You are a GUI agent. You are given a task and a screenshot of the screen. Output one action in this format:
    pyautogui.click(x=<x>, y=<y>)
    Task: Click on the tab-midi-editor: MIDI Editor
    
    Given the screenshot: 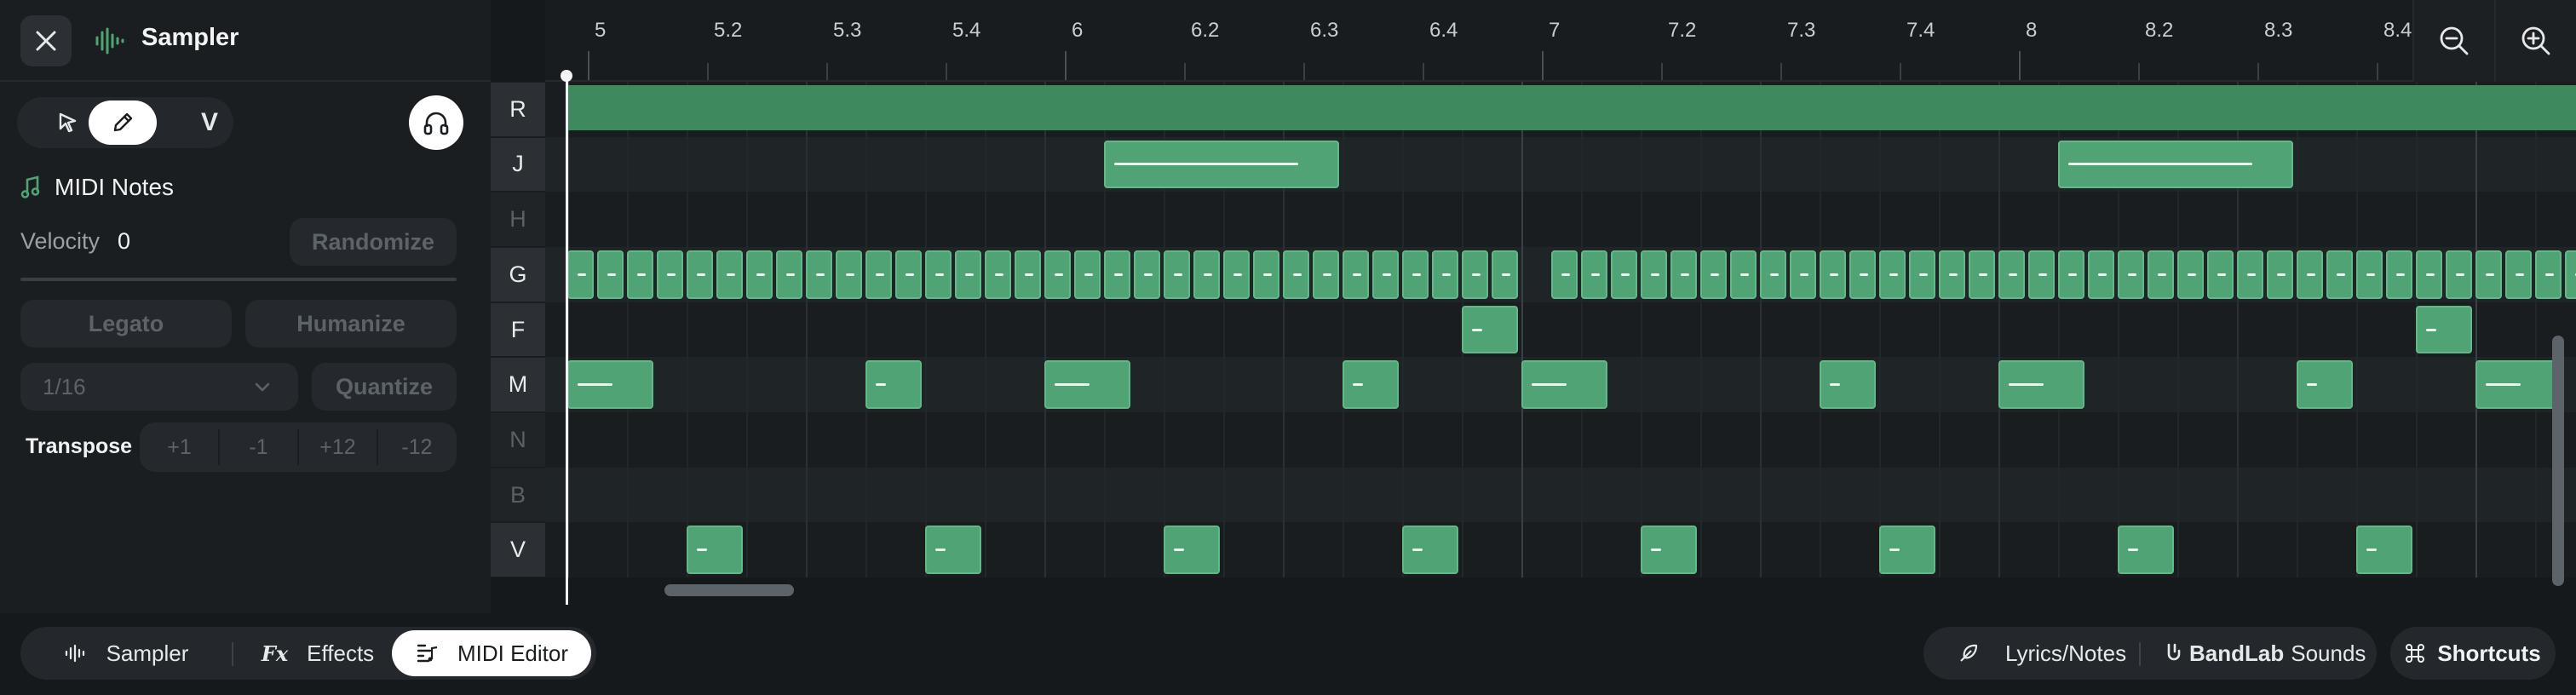 What is the action you would take?
    pyautogui.click(x=492, y=653)
    